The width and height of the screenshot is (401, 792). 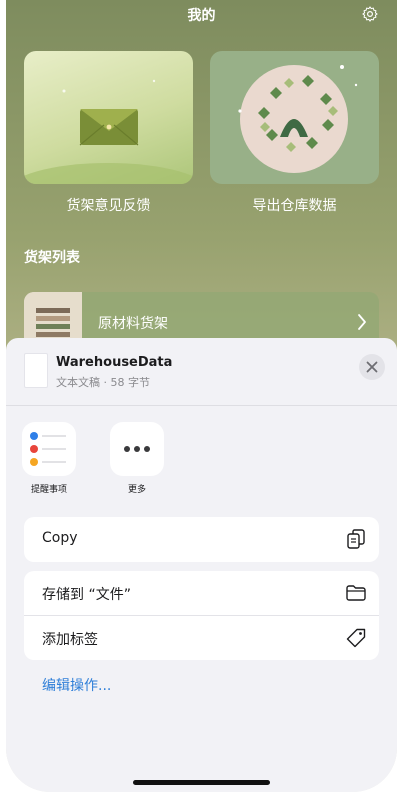 I want to click on app-reminders: 提醒事项, so click(x=49, y=458).